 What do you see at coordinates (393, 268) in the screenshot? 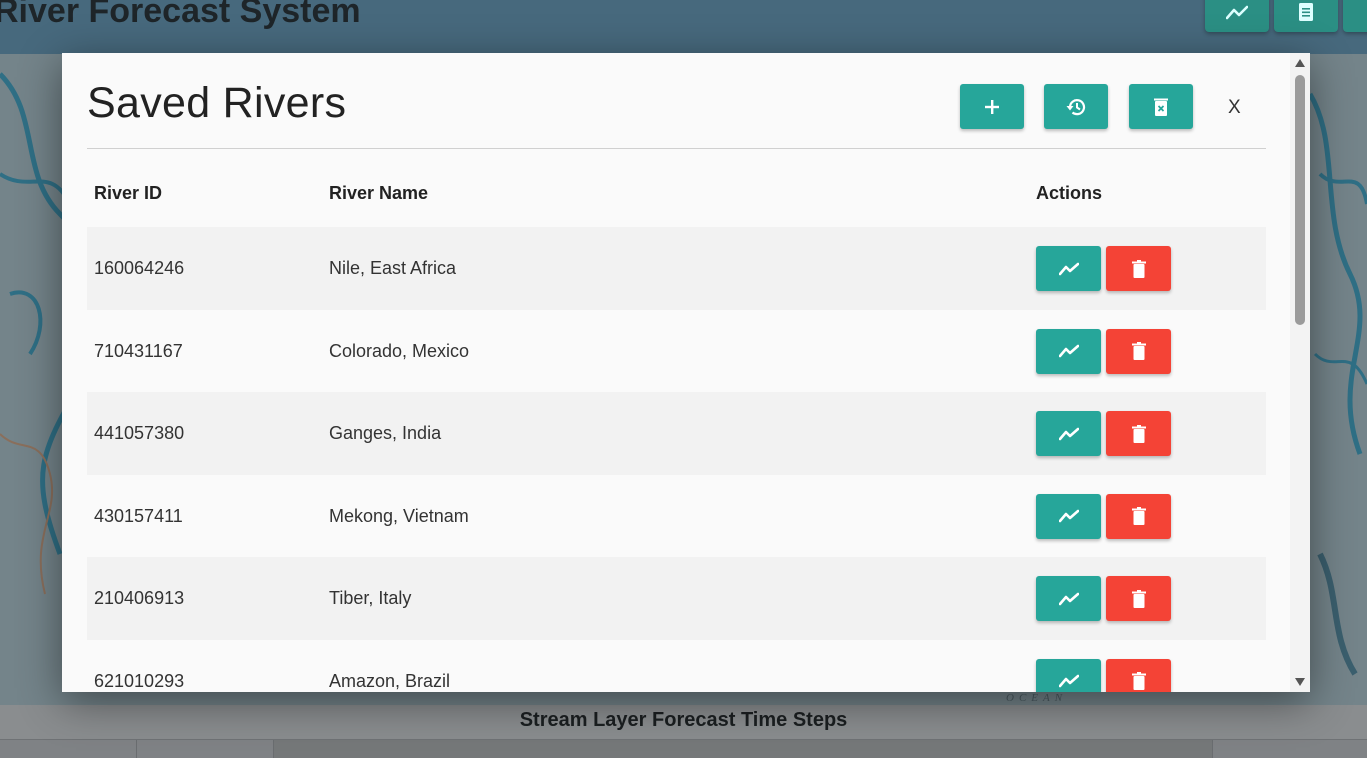
I see `river-name-cell: Nile, East Africa` at bounding box center [393, 268].